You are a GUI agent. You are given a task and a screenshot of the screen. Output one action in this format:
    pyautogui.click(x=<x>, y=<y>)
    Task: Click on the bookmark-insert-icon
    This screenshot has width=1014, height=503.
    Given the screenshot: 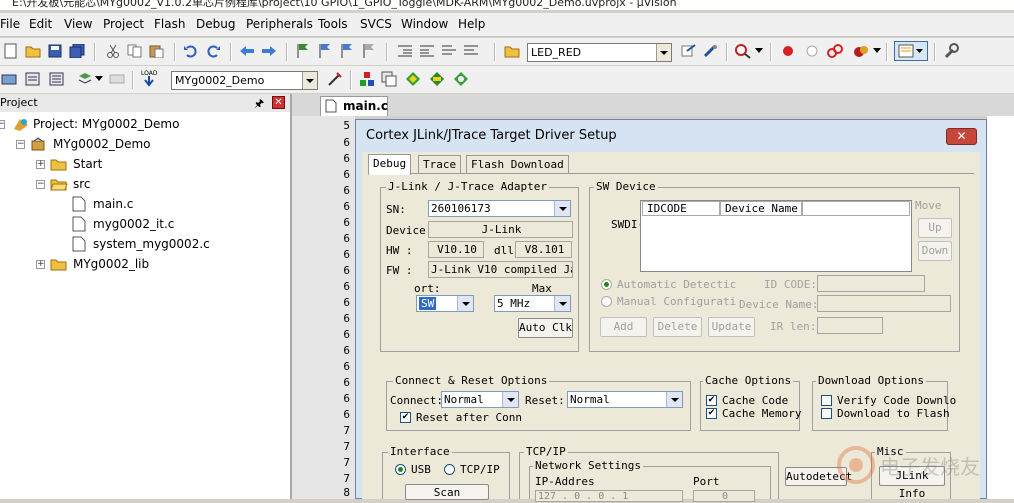 What is the action you would take?
    pyautogui.click(x=303, y=51)
    